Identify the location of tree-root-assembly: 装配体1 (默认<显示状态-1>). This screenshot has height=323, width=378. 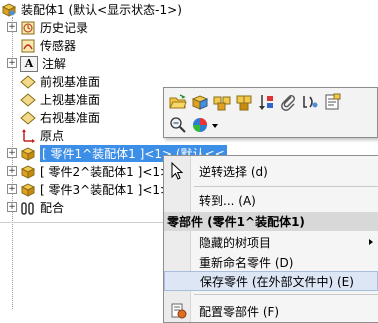
(91, 9).